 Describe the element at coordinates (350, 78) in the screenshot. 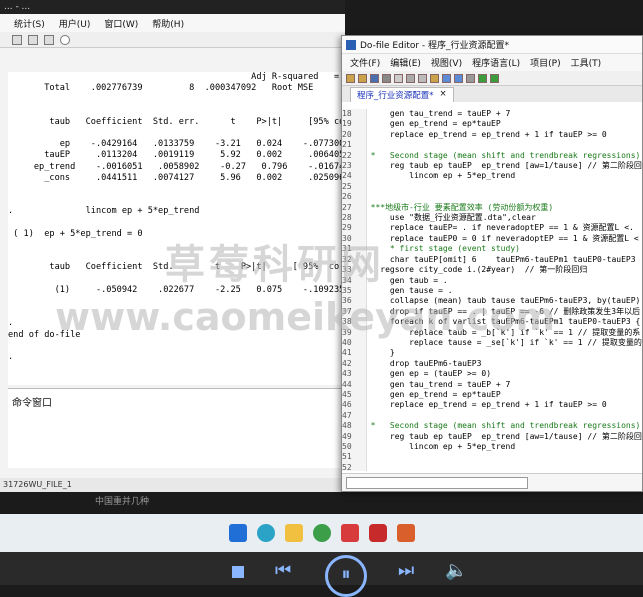

I see `new-icon` at that location.